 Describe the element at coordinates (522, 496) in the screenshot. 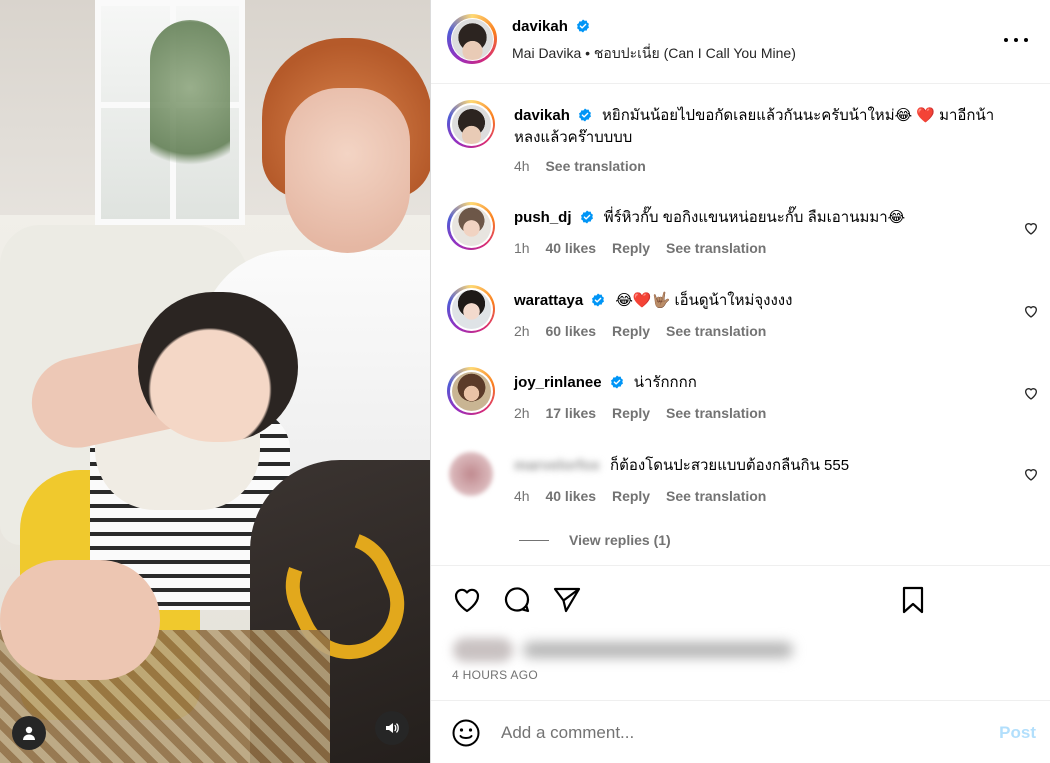

I see `comment-time: 4h` at that location.